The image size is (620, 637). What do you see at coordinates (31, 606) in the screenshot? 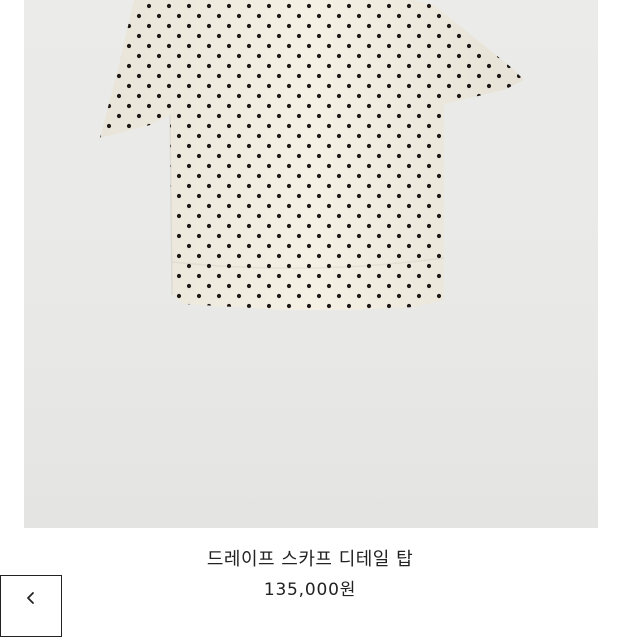
I see `back-button` at bounding box center [31, 606].